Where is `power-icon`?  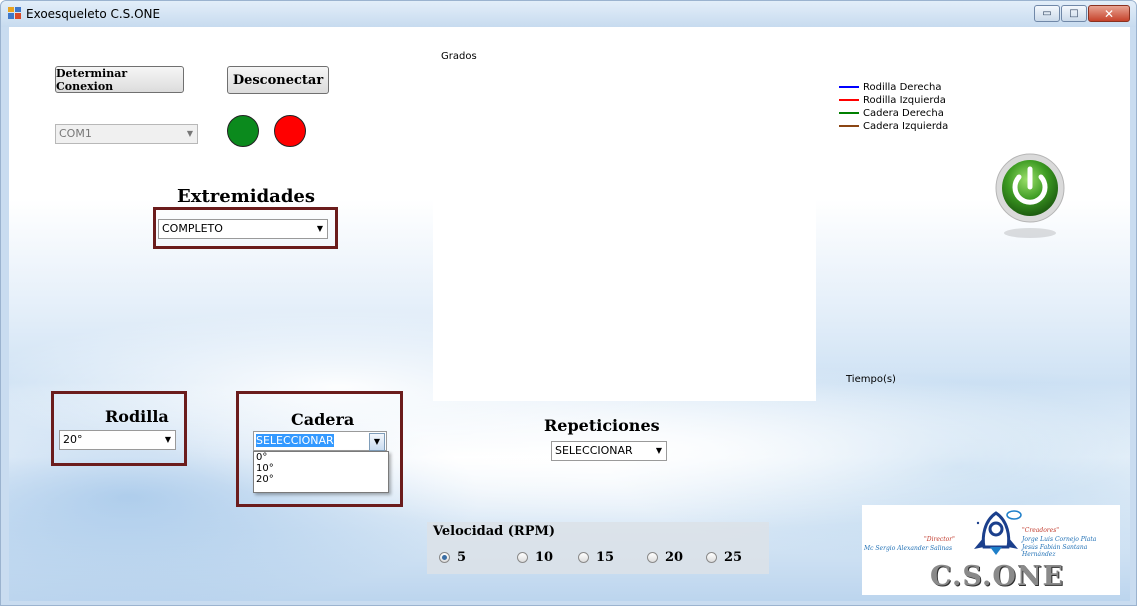 power-icon is located at coordinates (1030, 197).